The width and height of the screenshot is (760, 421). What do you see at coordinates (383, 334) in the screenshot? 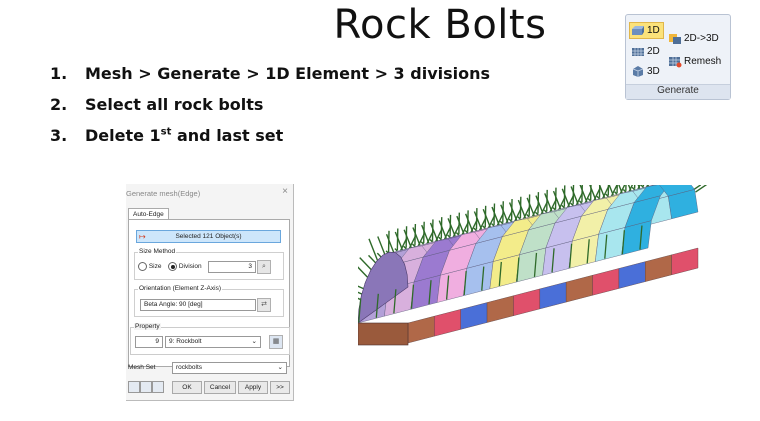
I see `tunnel-invert-face` at bounding box center [383, 334].